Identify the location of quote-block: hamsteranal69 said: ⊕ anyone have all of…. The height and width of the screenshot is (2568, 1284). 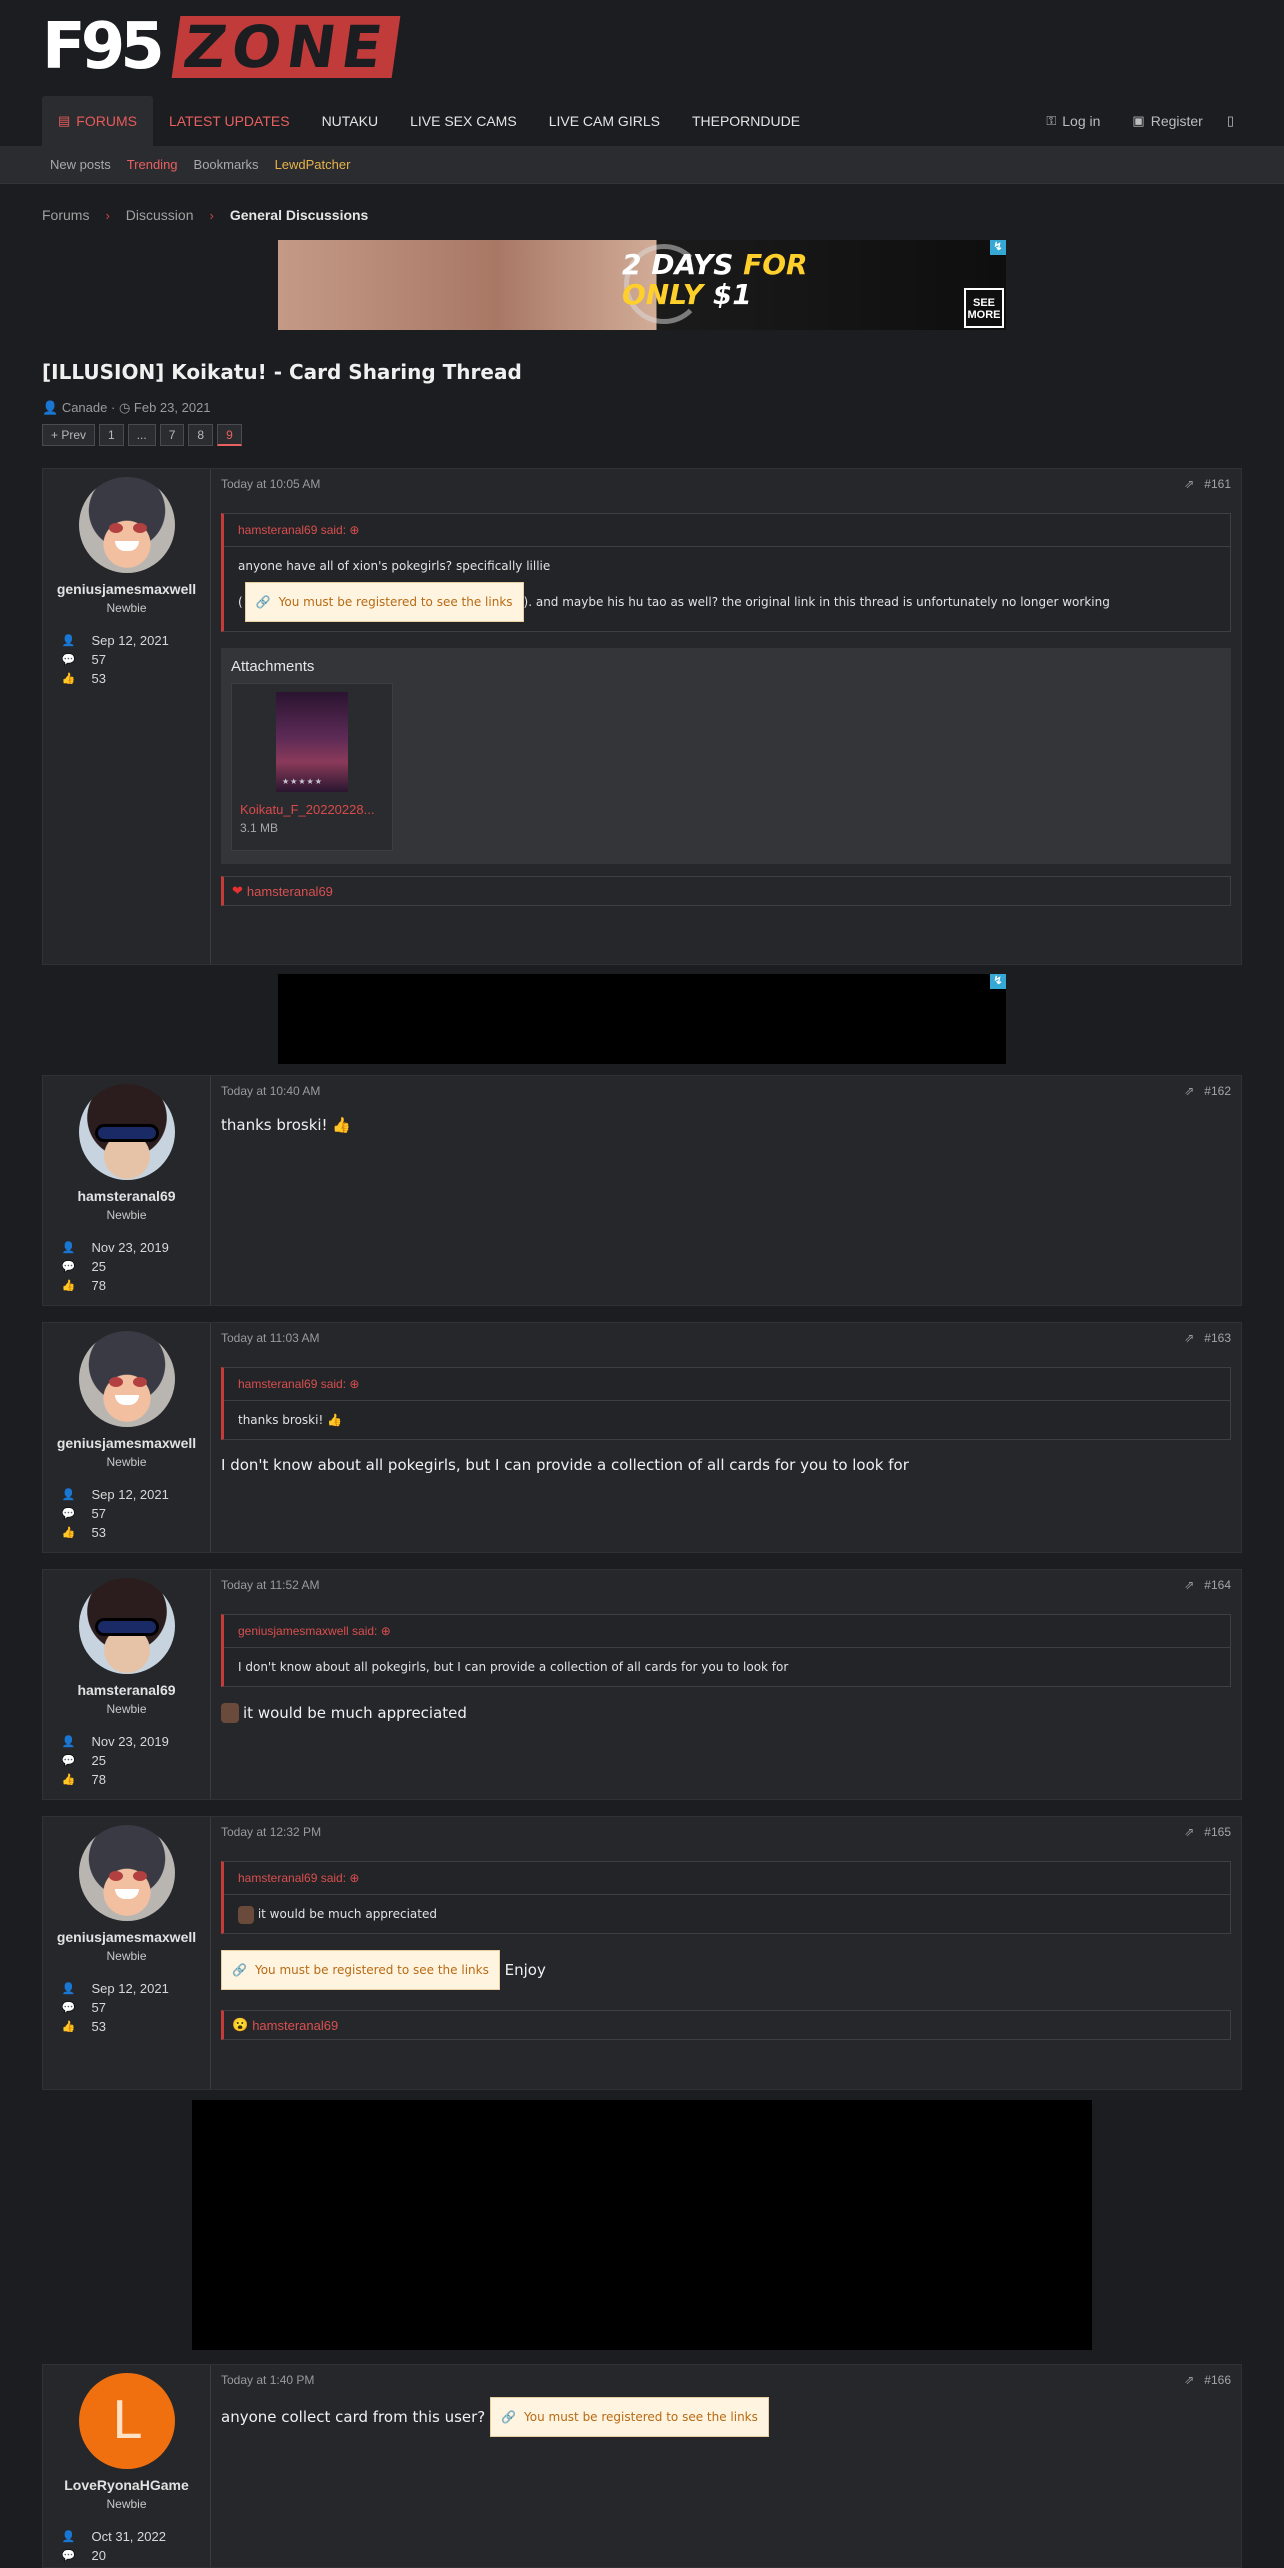
(726, 572).